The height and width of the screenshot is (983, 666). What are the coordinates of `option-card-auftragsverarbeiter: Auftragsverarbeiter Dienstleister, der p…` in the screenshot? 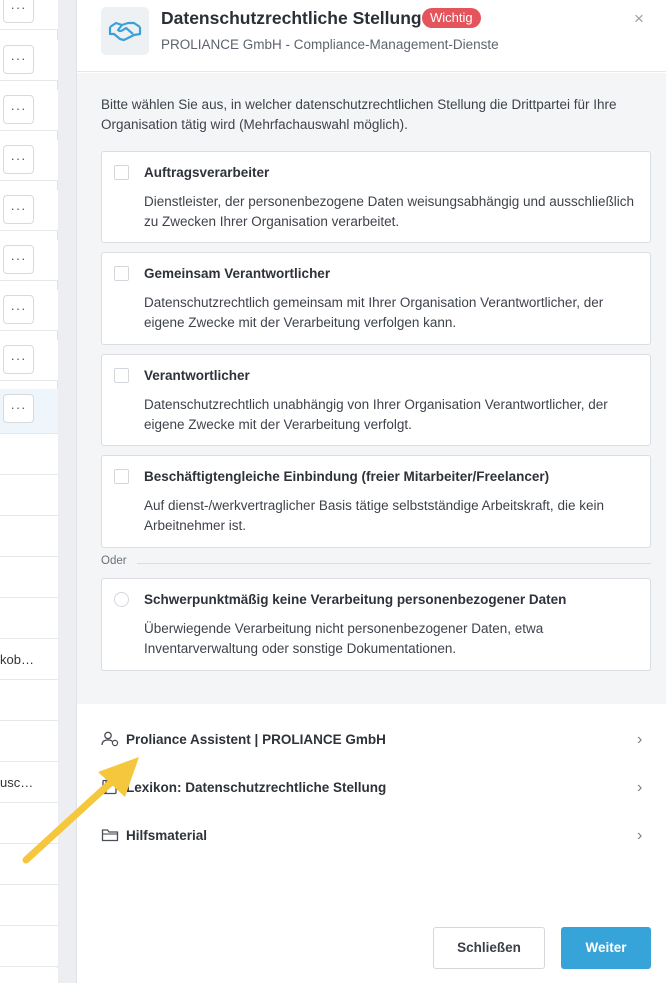 It's located at (376, 197).